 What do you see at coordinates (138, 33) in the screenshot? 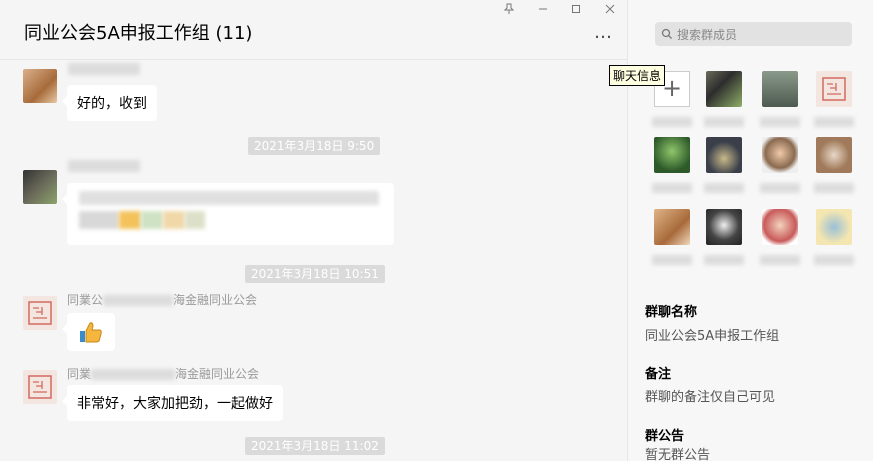
I see `chat-title: 同业公会5A申报工作组 (11)` at bounding box center [138, 33].